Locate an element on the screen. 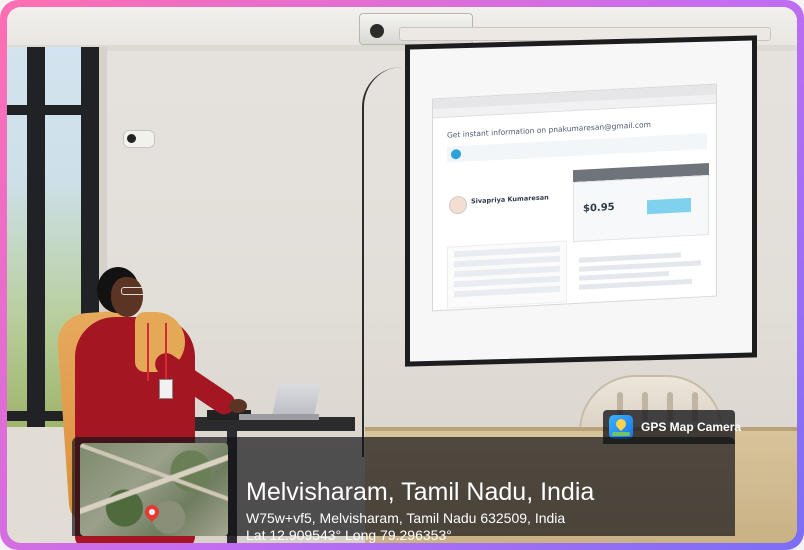 This screenshot has width=804, height=550. check-icon is located at coordinates (456, 154).